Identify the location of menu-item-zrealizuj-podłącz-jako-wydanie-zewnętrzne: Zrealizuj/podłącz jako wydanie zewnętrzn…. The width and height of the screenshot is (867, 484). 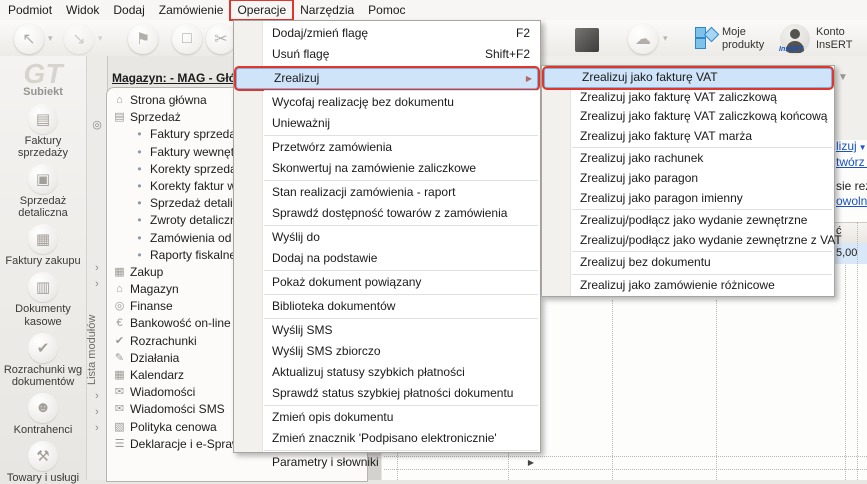
(688, 221).